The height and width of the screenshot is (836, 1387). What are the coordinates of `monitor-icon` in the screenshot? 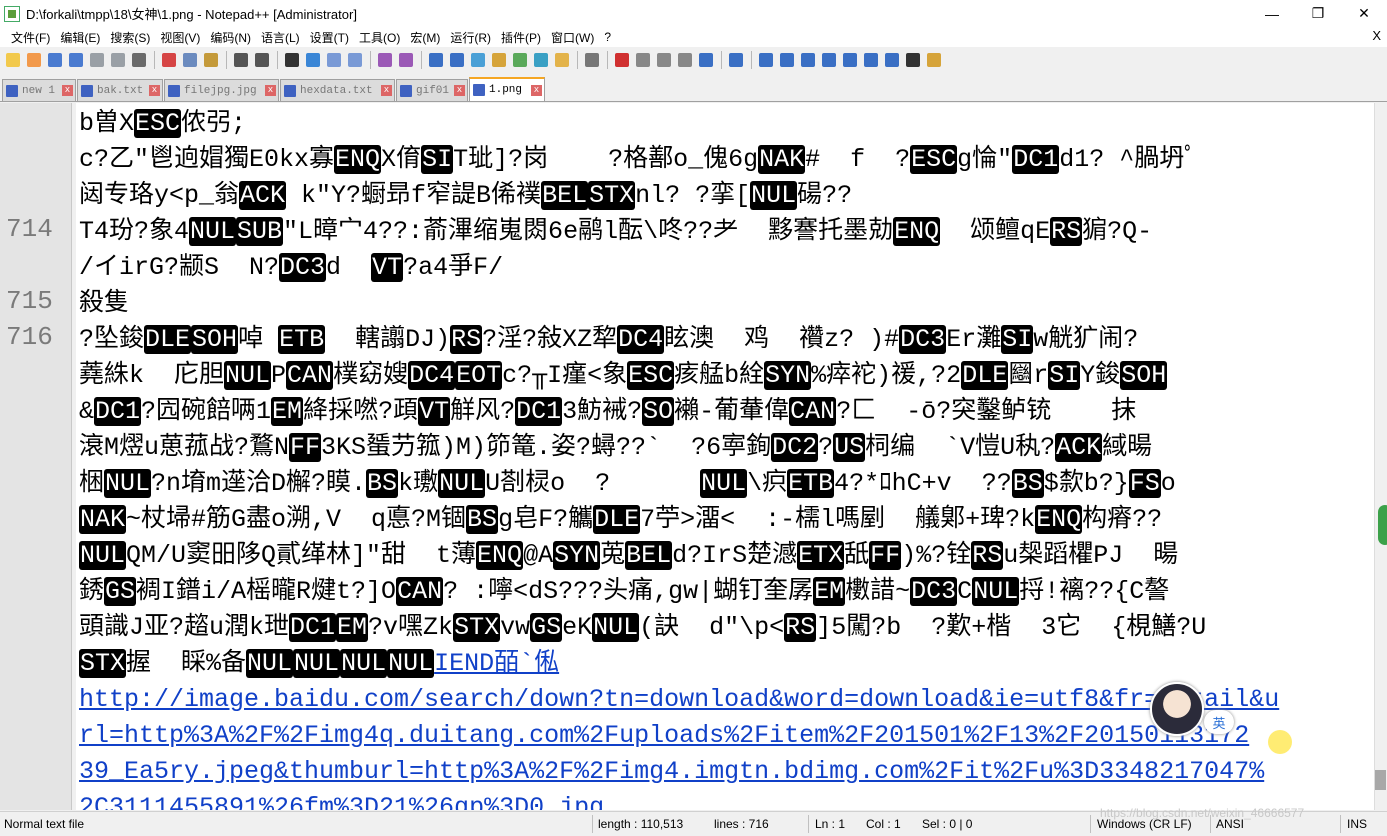 It's located at (591, 60).